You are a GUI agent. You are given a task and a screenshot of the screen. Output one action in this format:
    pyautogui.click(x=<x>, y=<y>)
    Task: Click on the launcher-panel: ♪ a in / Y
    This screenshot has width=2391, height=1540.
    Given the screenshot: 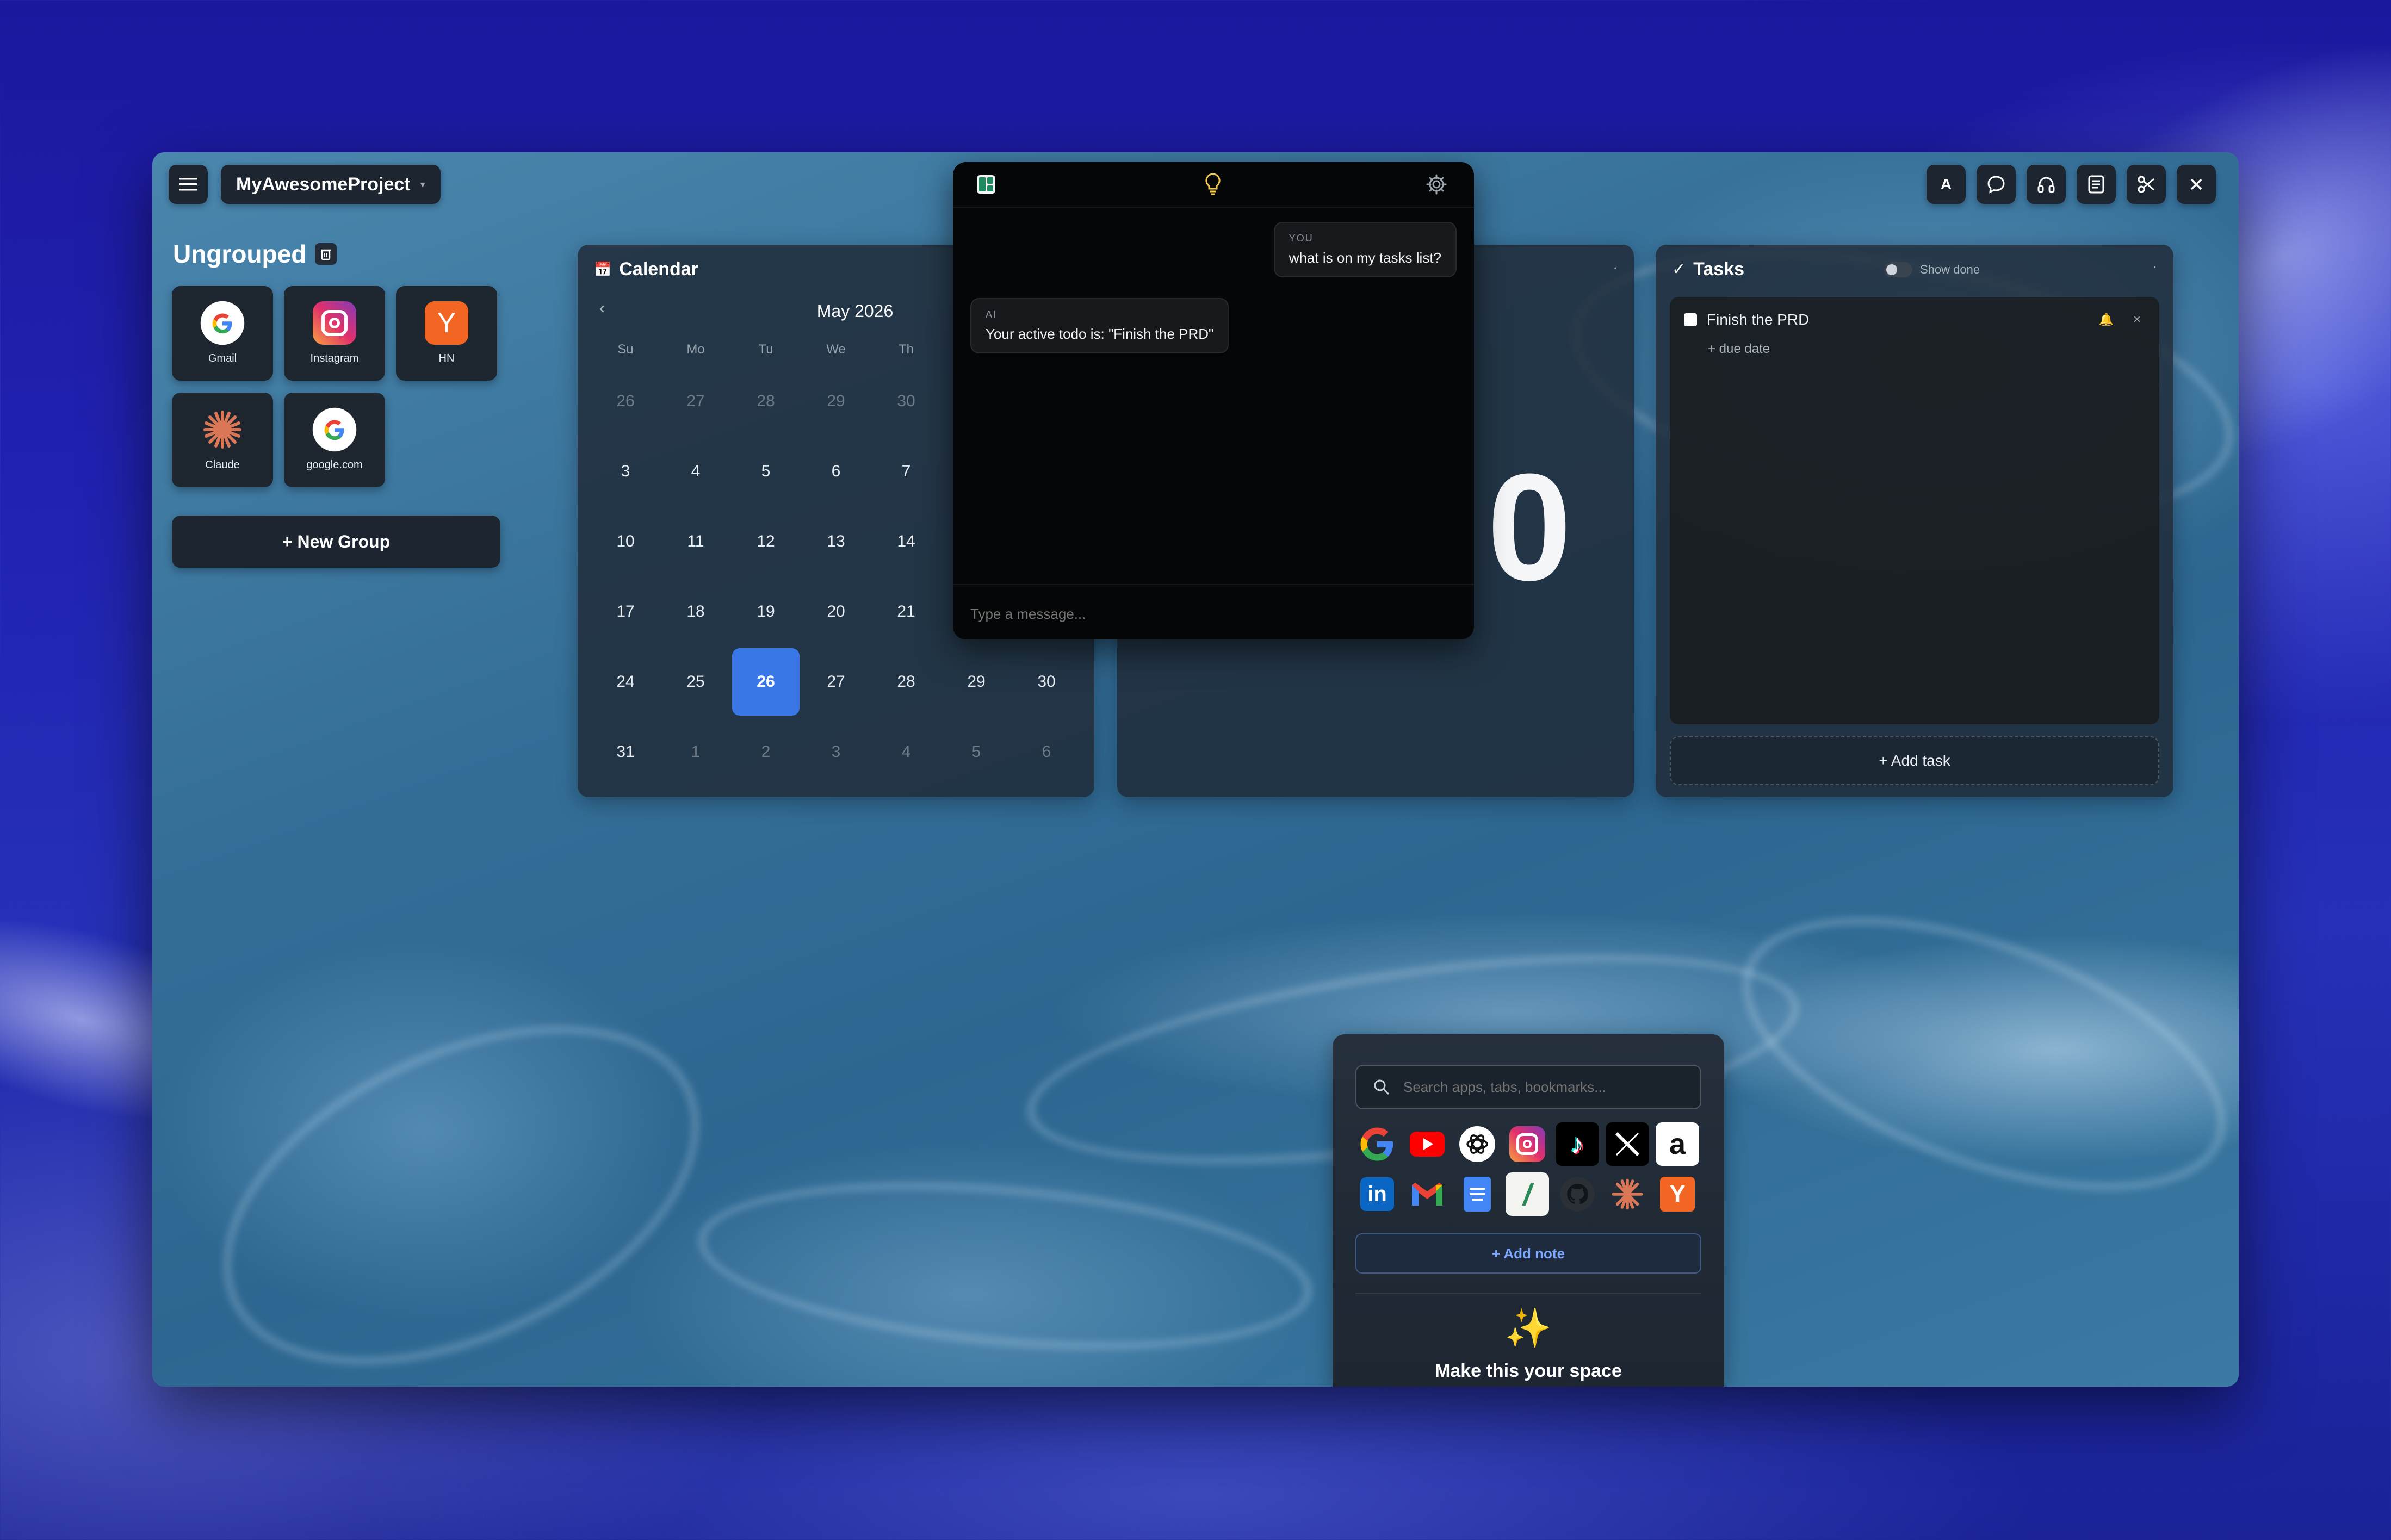 What is the action you would take?
    pyautogui.click(x=1528, y=1210)
    